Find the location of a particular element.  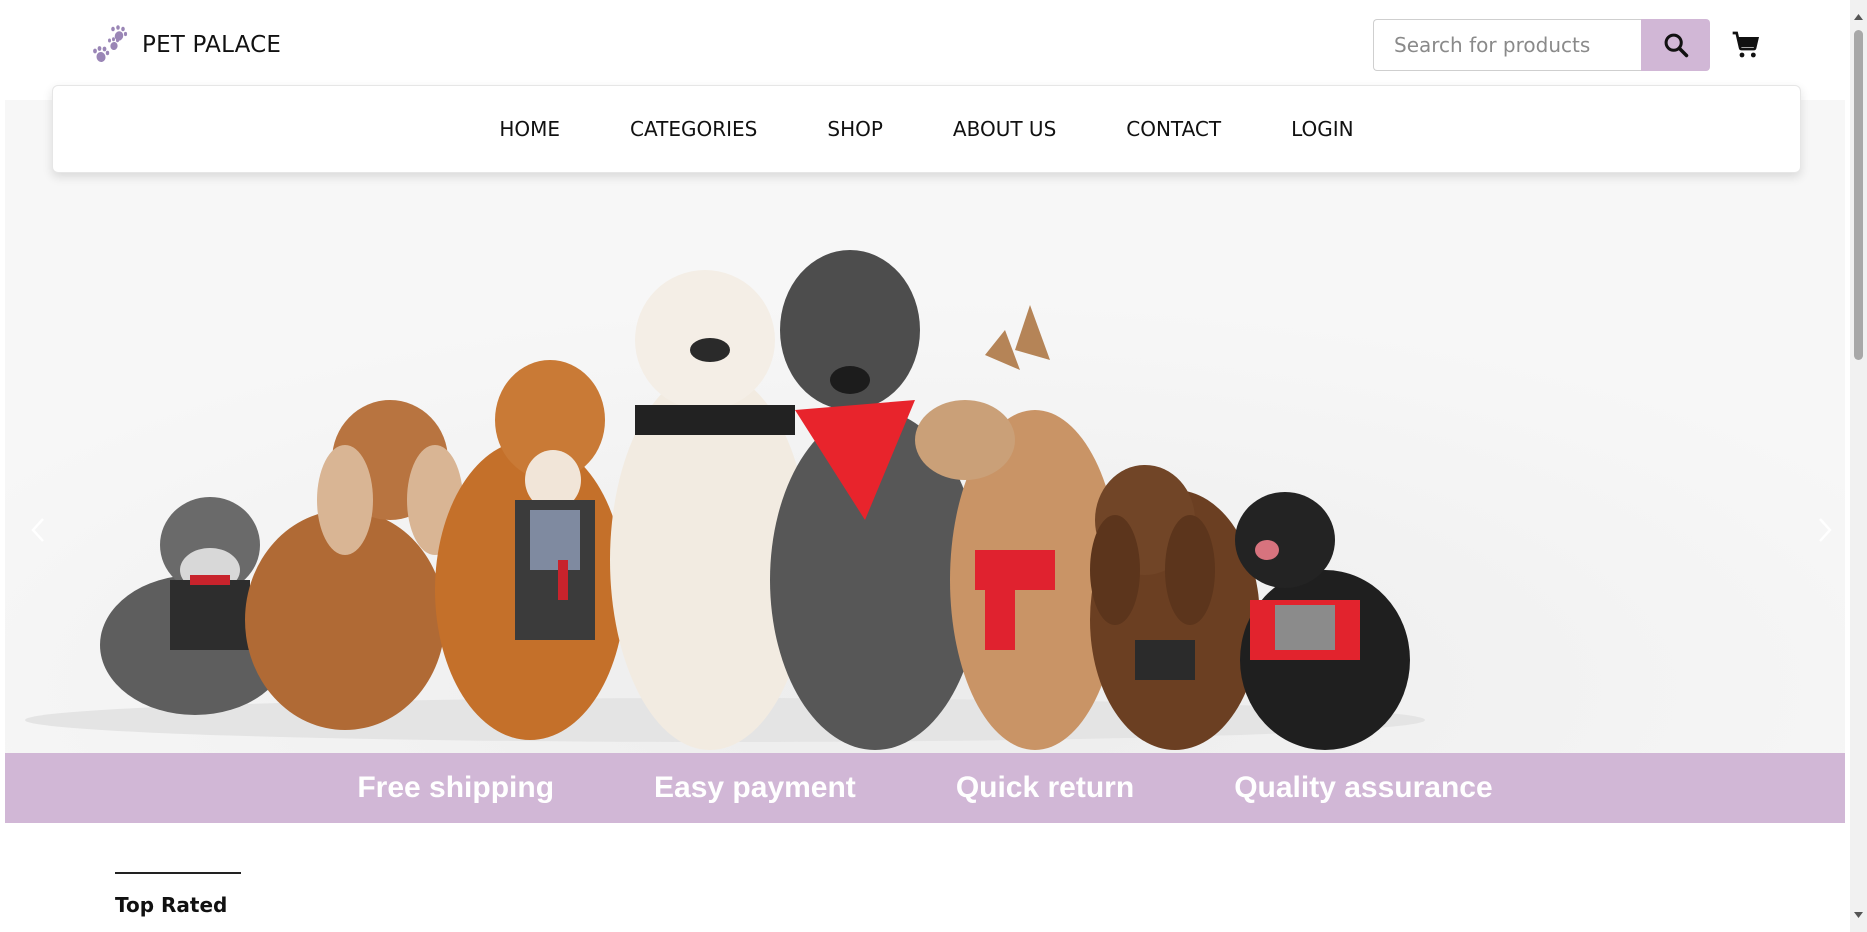

brand-logo: PET PALACE is located at coordinates (185, 45).